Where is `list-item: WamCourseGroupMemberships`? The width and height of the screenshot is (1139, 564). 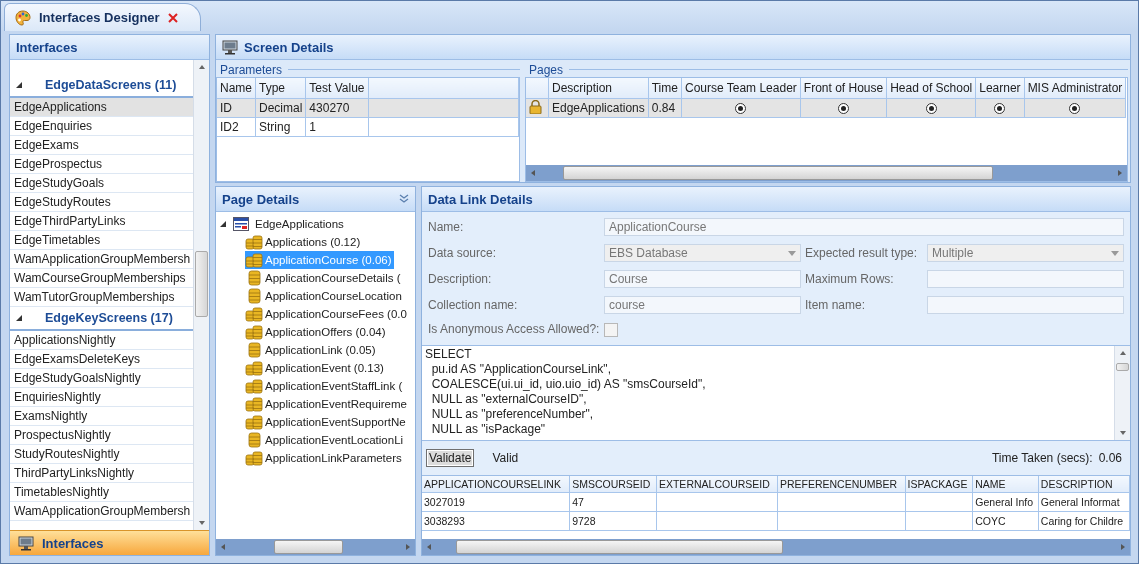
list-item: WamCourseGroupMemberships is located at coordinates (101, 278).